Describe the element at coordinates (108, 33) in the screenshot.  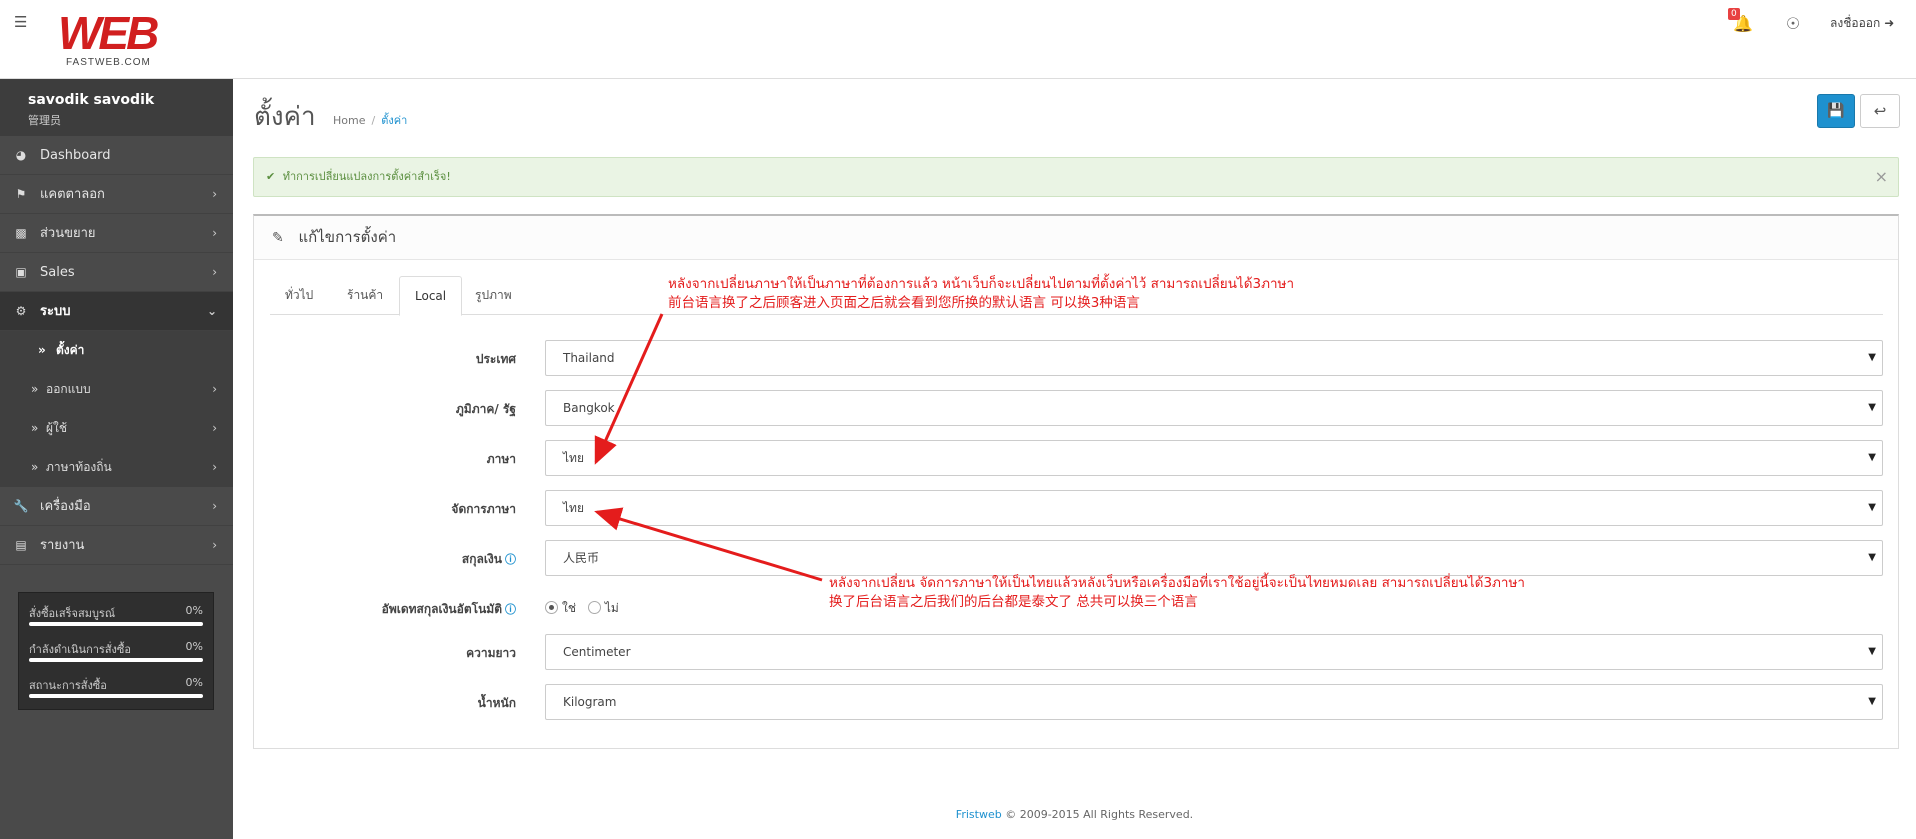
I see `logo-text: WEB` at that location.